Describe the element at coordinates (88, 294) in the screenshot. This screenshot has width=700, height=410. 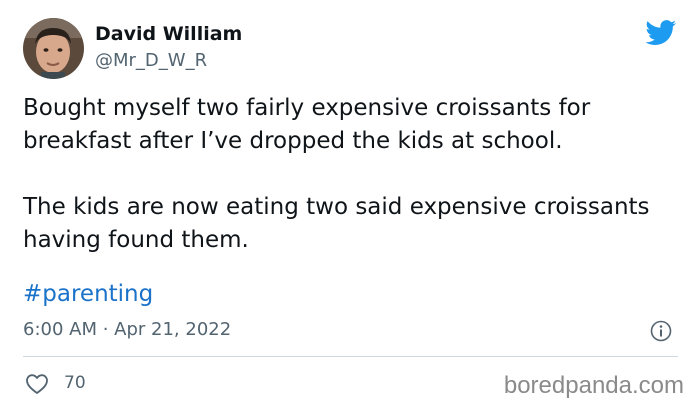
I see `hashtag-link: #parenting` at that location.